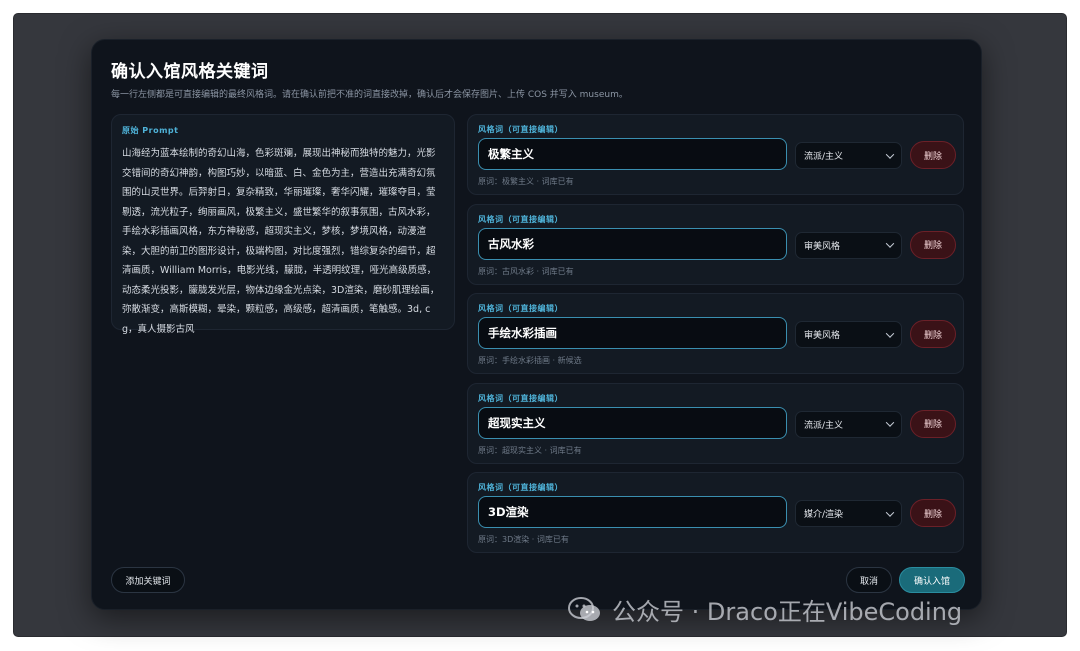  What do you see at coordinates (530, 360) in the screenshot?
I see `keyword-source: 原词：手绘水彩插画 · 新候选` at bounding box center [530, 360].